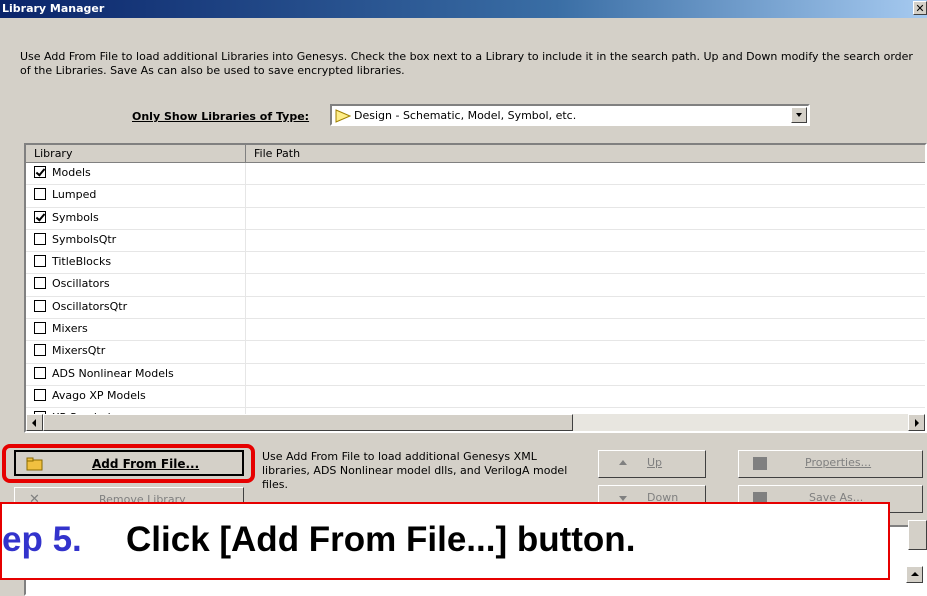 This screenshot has height=596, width=927. Describe the element at coordinates (70, 329) in the screenshot. I see `library-name: Mixers` at that location.